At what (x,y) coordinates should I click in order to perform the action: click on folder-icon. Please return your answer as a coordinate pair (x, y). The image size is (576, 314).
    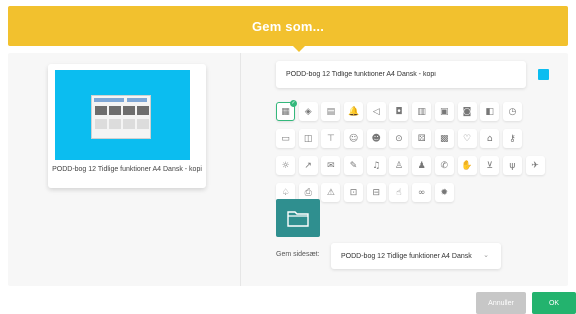
    Looking at the image, I should click on (298, 219).